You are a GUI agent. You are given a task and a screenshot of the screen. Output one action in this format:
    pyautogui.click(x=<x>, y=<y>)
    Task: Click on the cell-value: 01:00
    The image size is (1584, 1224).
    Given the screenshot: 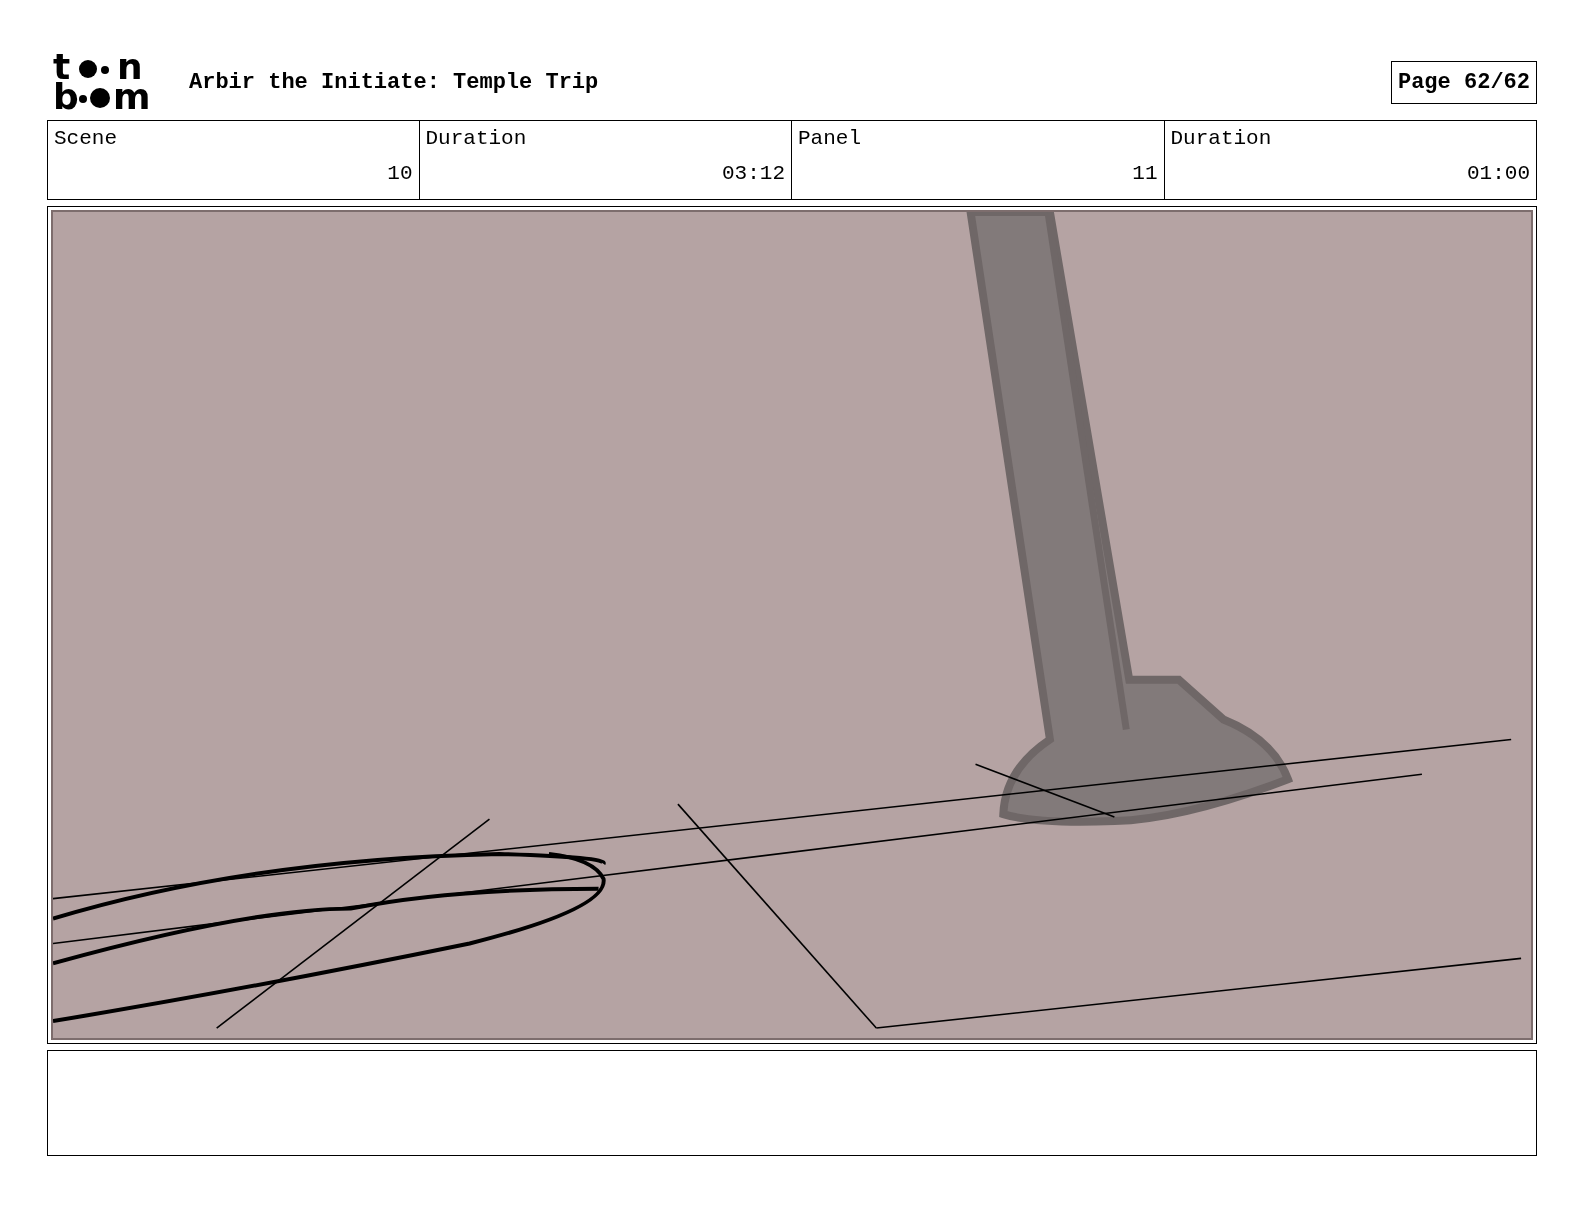 What is the action you would take?
    pyautogui.click(x=1498, y=173)
    